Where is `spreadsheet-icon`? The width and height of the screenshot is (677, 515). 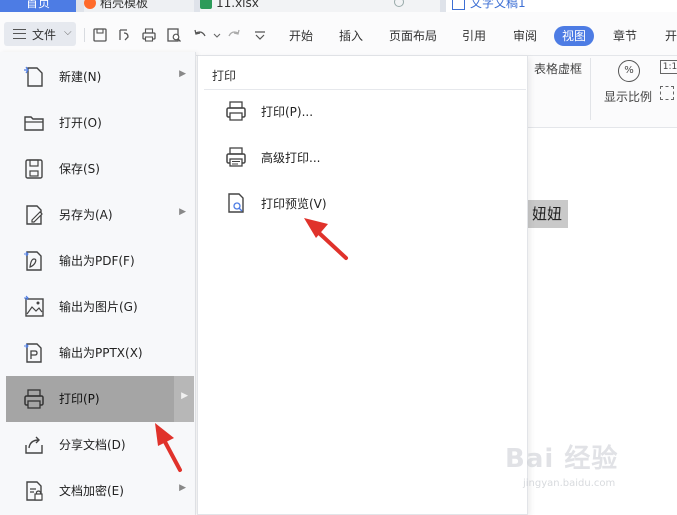 spreadsheet-icon is located at coordinates (206, 4).